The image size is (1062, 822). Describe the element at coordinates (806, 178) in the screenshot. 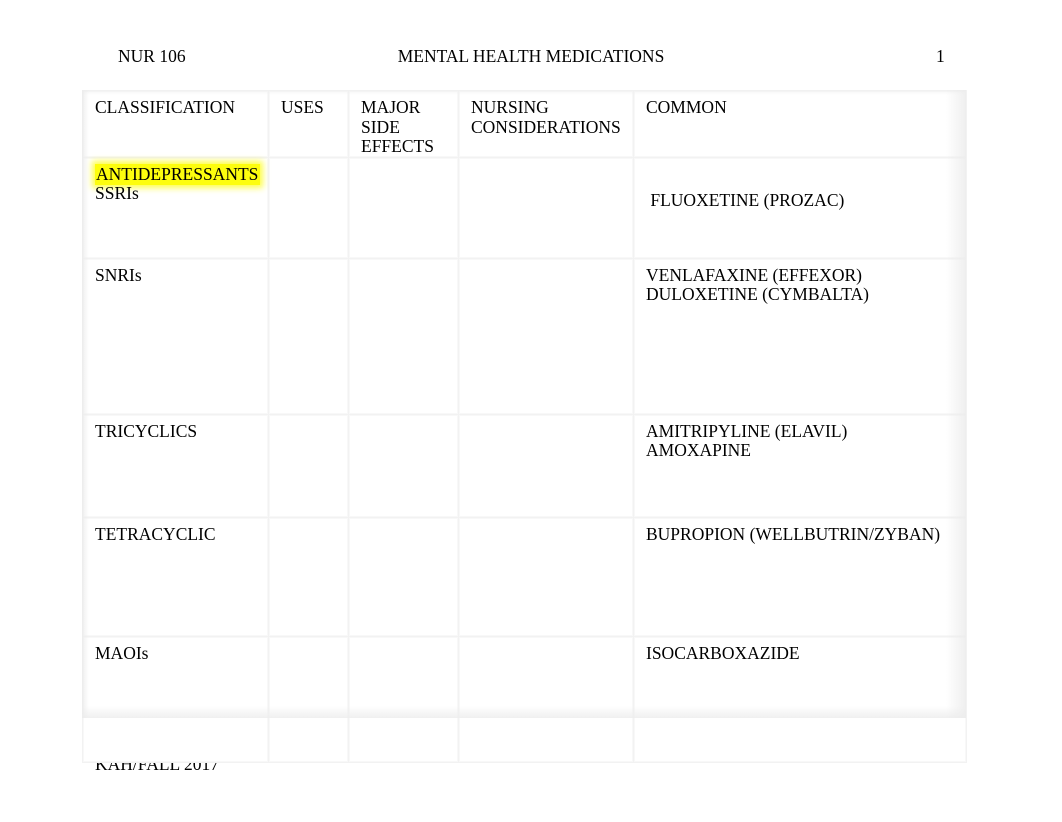

I see `cell-common-ssri-spacer` at that location.